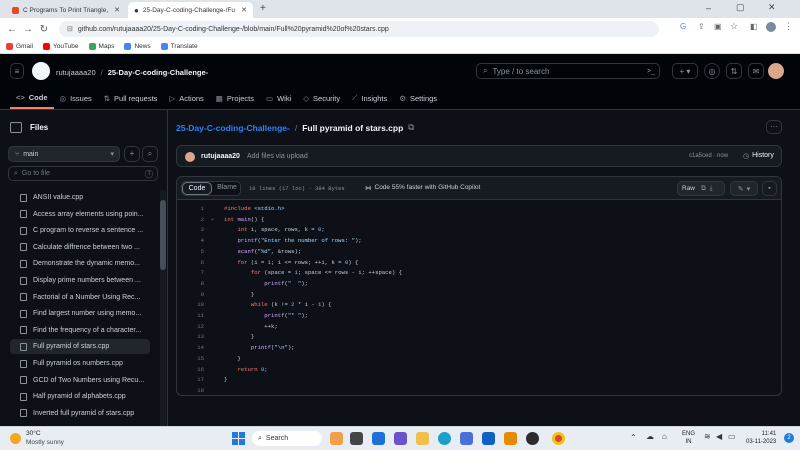 This screenshot has height=450, width=800. Describe the element at coordinates (80, 347) in the screenshot. I see `file-tree-item: Full pyramid of stars.cpp` at that location.